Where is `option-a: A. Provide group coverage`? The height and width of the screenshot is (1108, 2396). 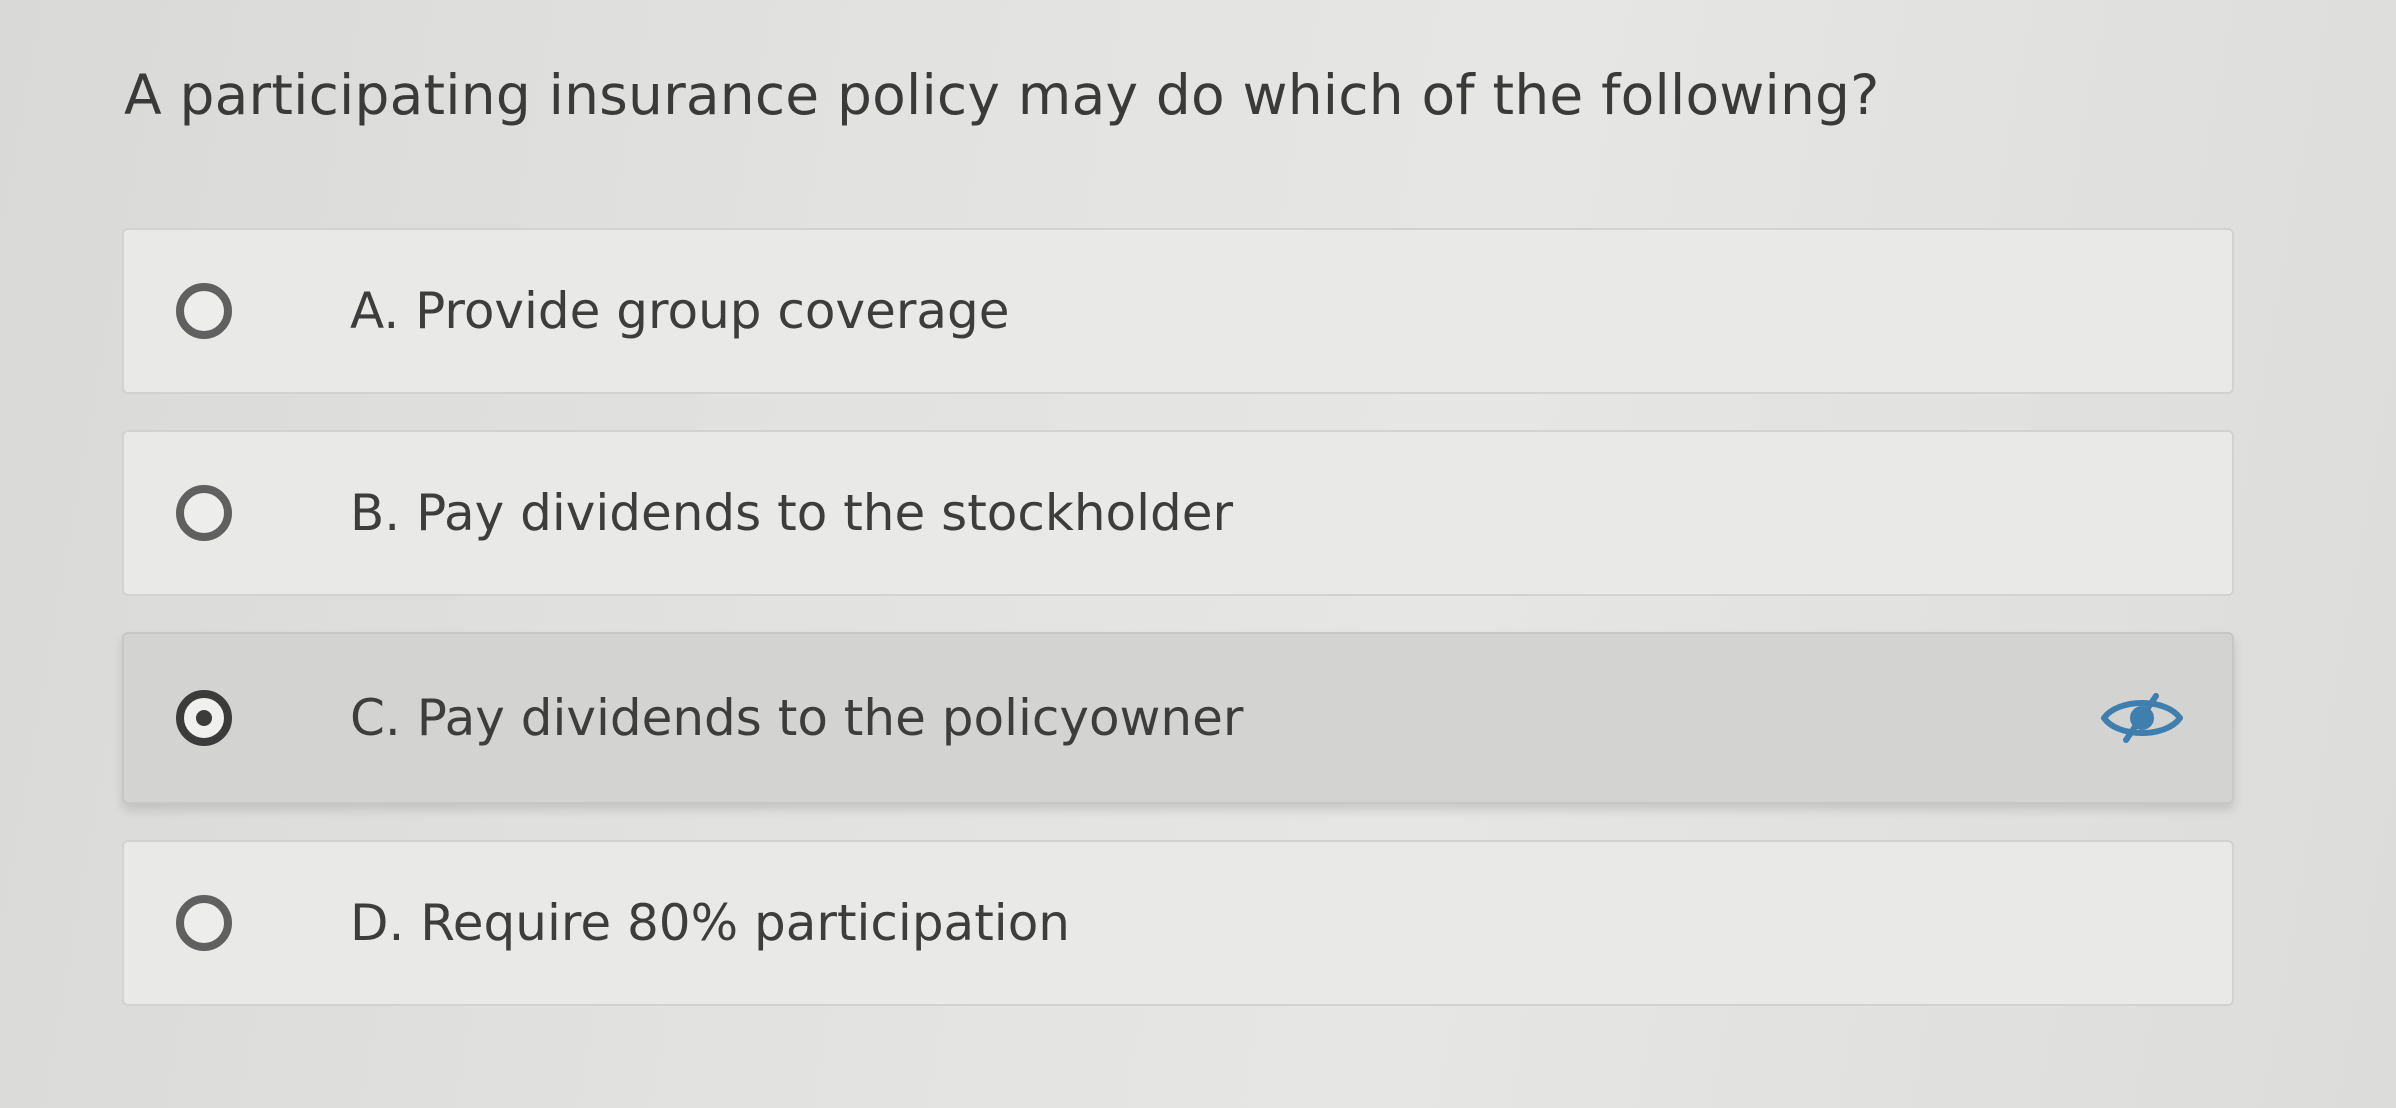
option-a: A. Provide group coverage is located at coordinates (1178, 311).